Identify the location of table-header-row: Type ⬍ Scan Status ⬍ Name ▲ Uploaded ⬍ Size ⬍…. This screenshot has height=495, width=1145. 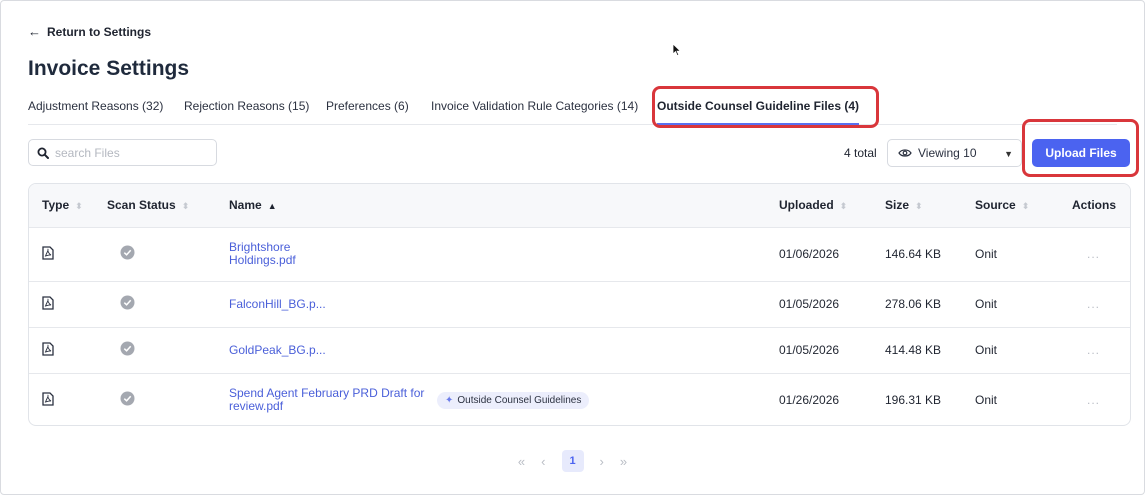
(579, 205).